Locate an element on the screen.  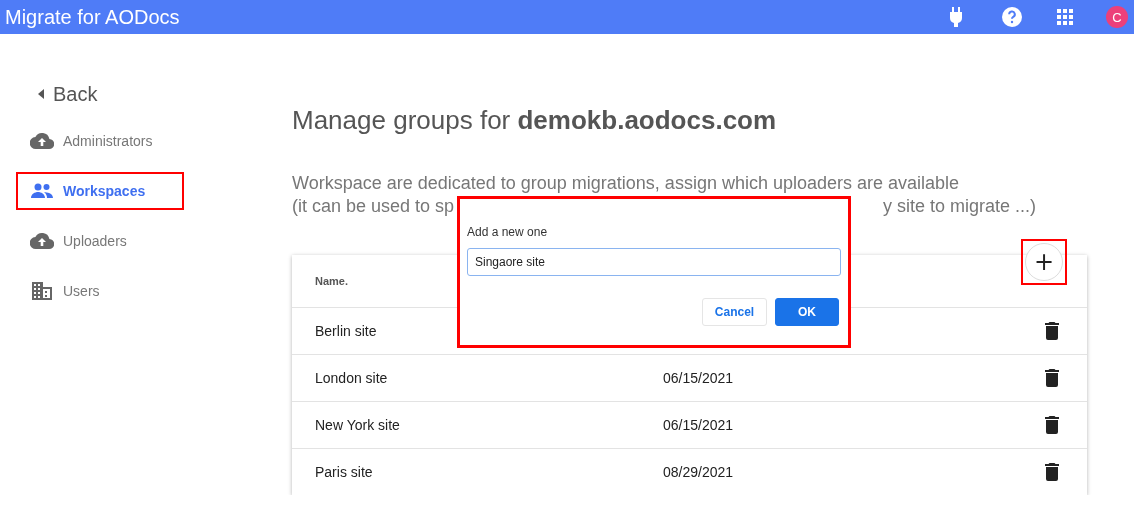
app-title: Migrate for AODocs is located at coordinates (92, 17).